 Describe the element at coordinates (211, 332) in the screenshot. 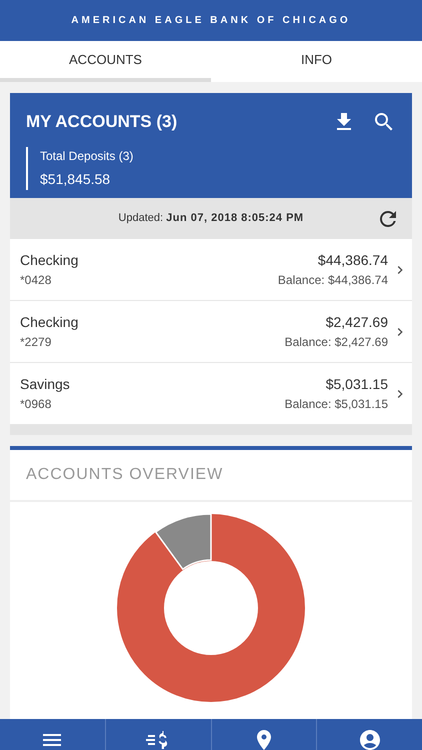

I see `account-row: Checking *2279 $2,427.69 Balance: $2,427.69` at that location.